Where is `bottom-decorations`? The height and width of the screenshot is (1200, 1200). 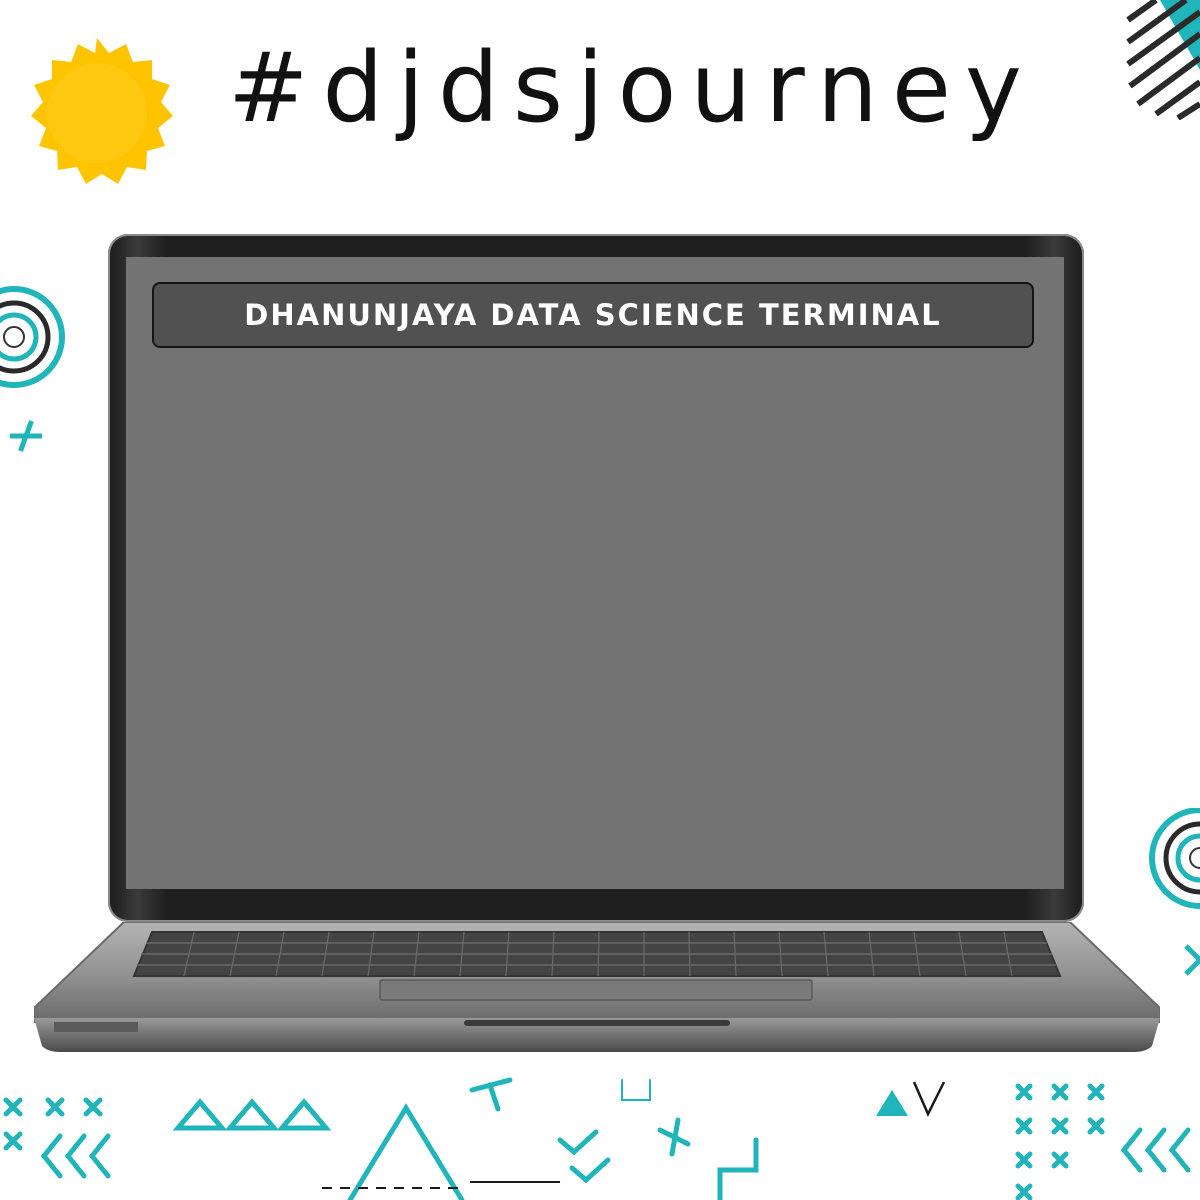
bottom-decorations is located at coordinates (597, 1138).